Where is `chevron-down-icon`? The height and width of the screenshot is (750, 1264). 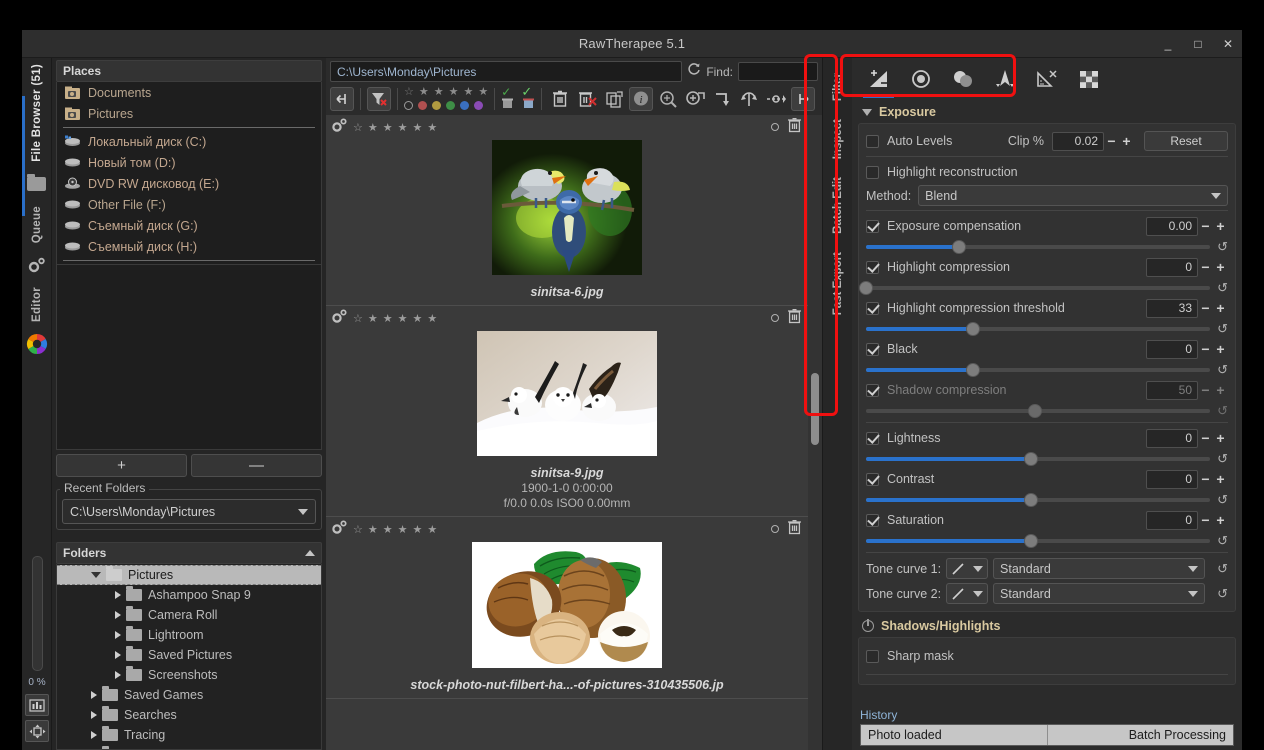 chevron-down-icon is located at coordinates (96, 575).